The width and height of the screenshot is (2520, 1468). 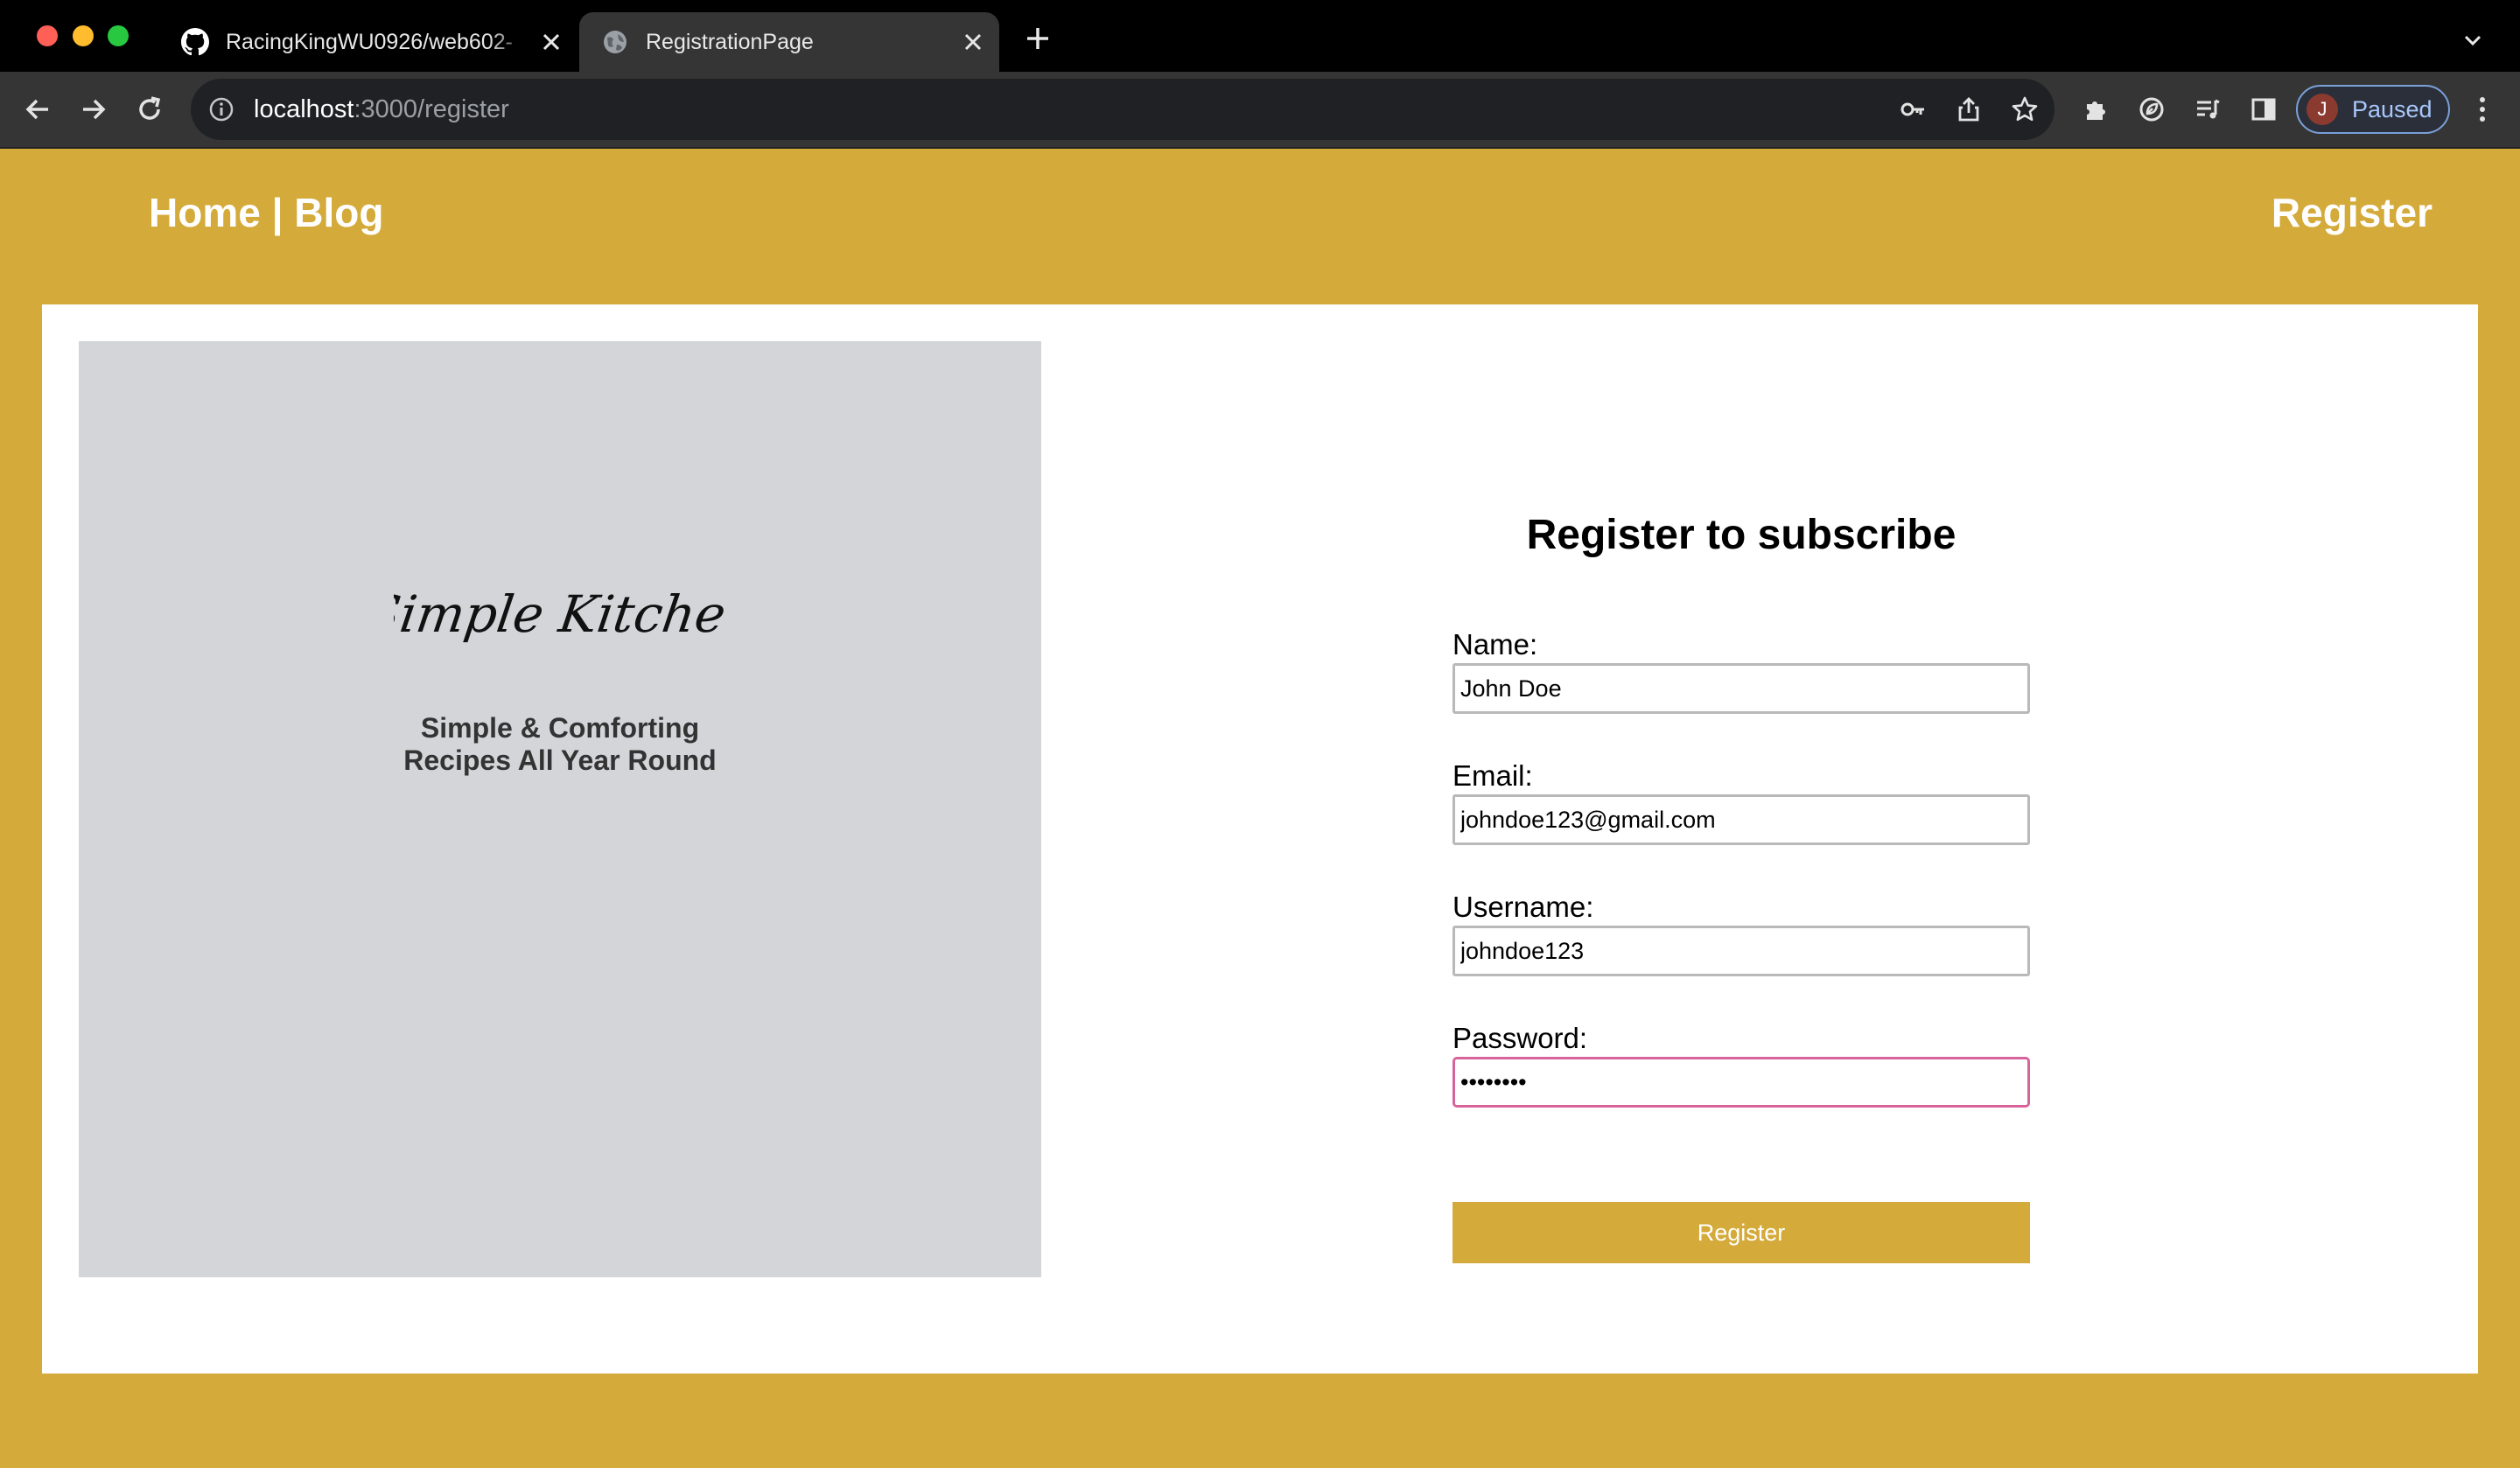 I want to click on username-field, so click(x=1741, y=951).